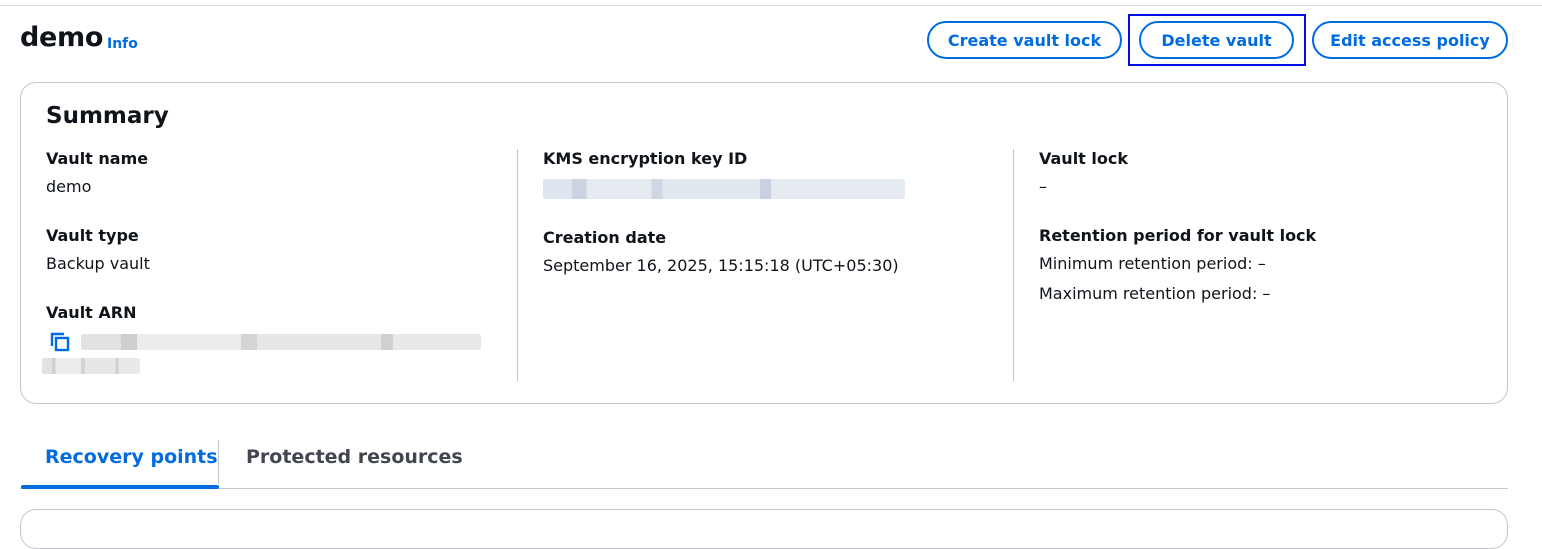 The image size is (1542, 549). I want to click on vault-type-value: Backup vault, so click(98, 263).